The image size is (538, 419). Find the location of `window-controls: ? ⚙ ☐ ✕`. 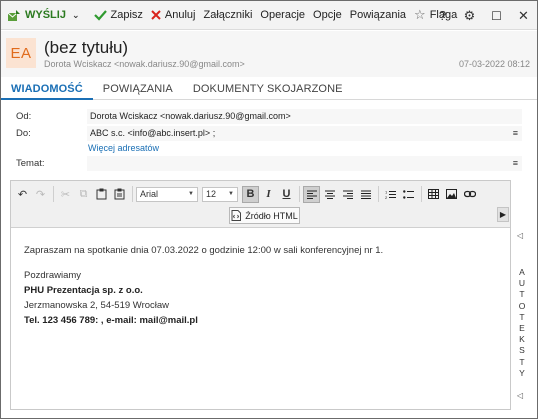

window-controls: ? ⚙ ☐ ✕ is located at coordinates (483, 15).